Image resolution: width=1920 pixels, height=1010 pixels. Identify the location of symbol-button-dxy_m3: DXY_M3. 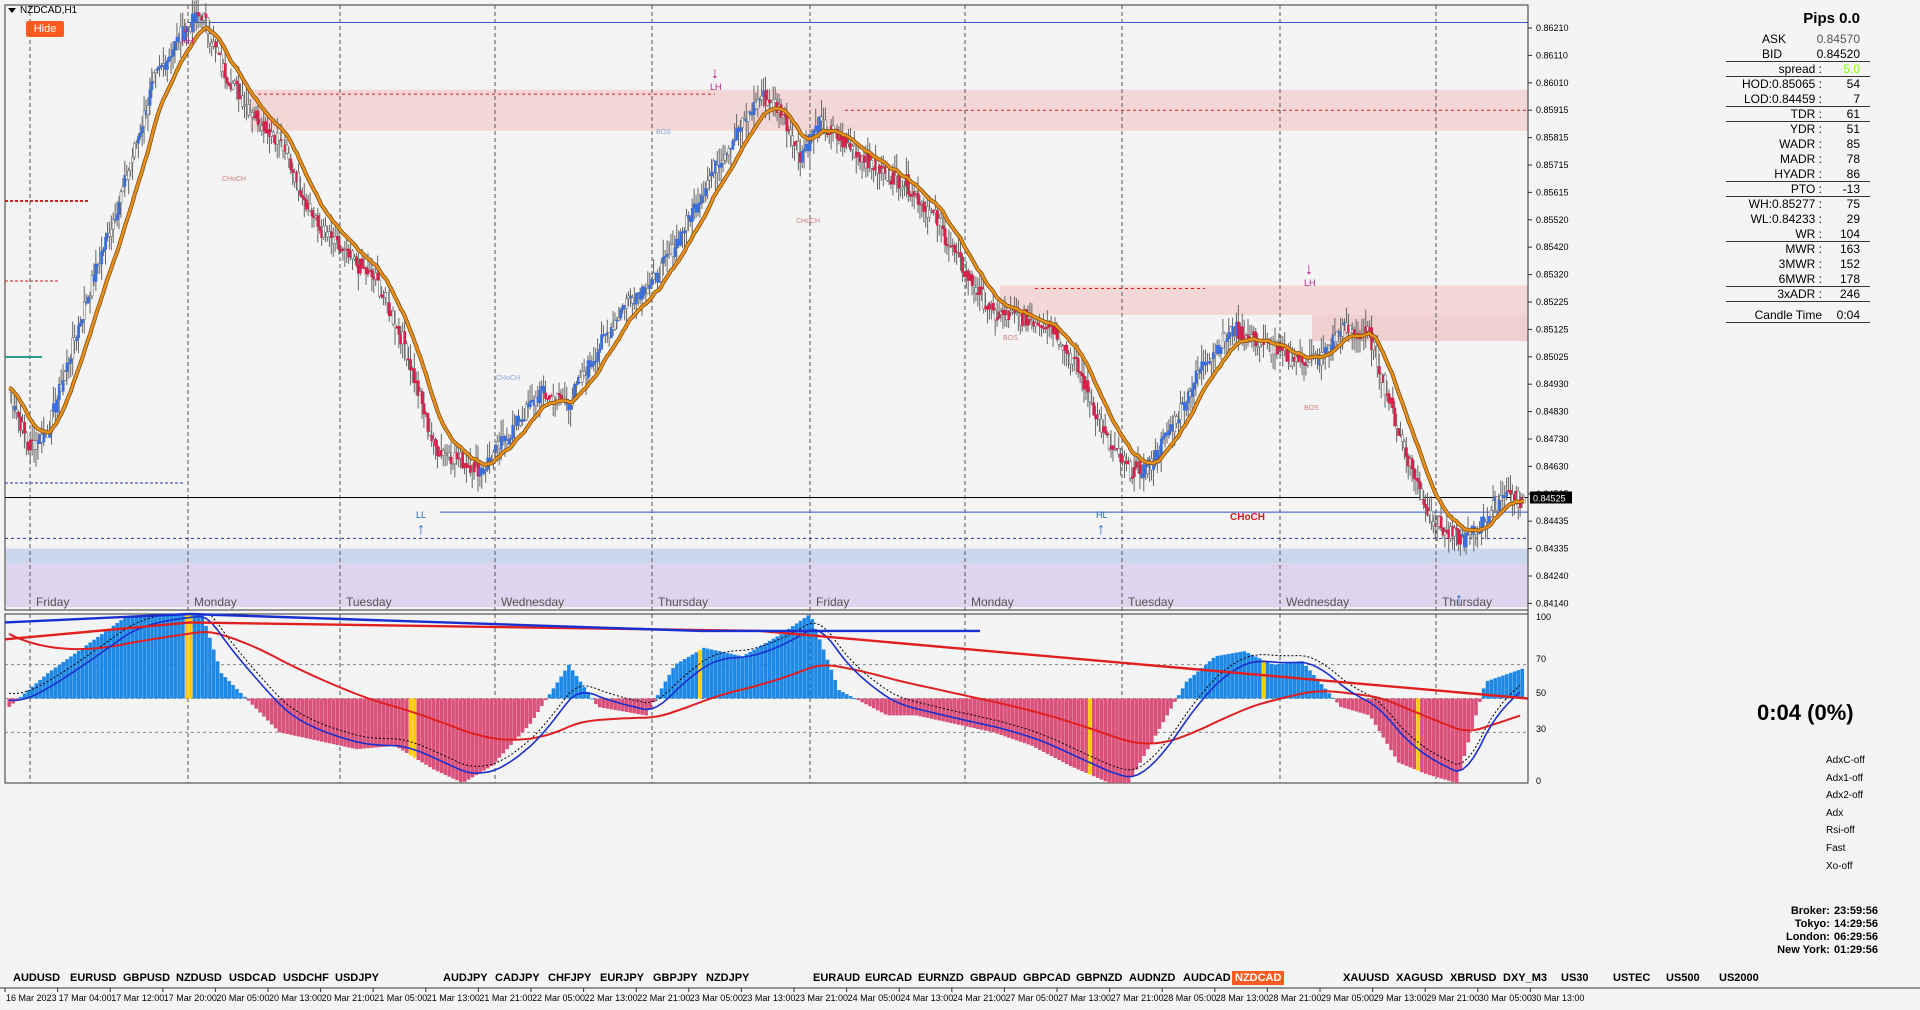
(1525, 978).